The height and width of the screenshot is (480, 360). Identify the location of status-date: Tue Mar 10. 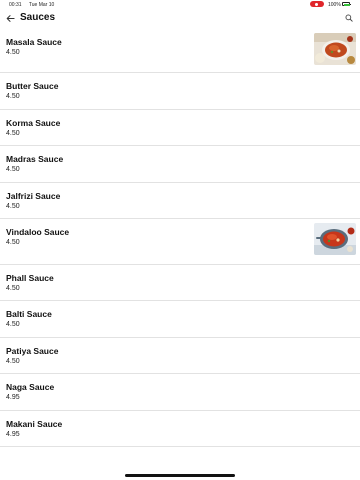
(41, 5).